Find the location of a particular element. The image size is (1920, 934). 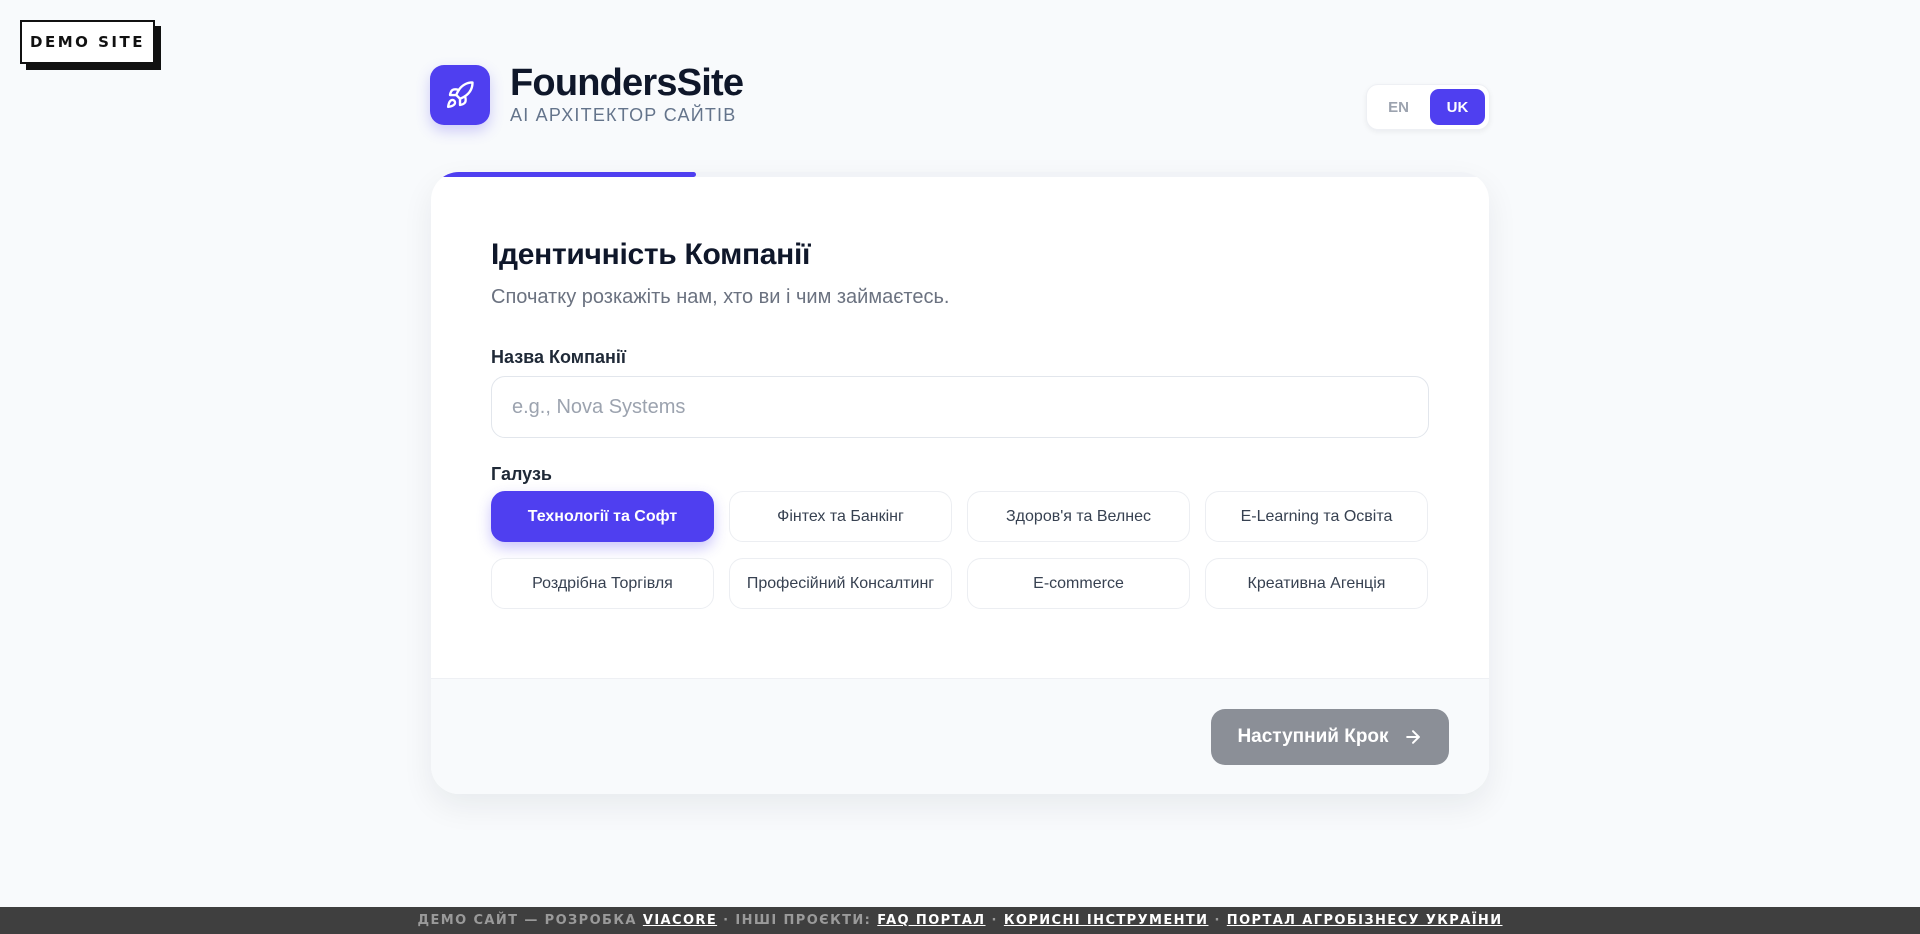

next-step-button: Наступний Крок is located at coordinates (1330, 737).